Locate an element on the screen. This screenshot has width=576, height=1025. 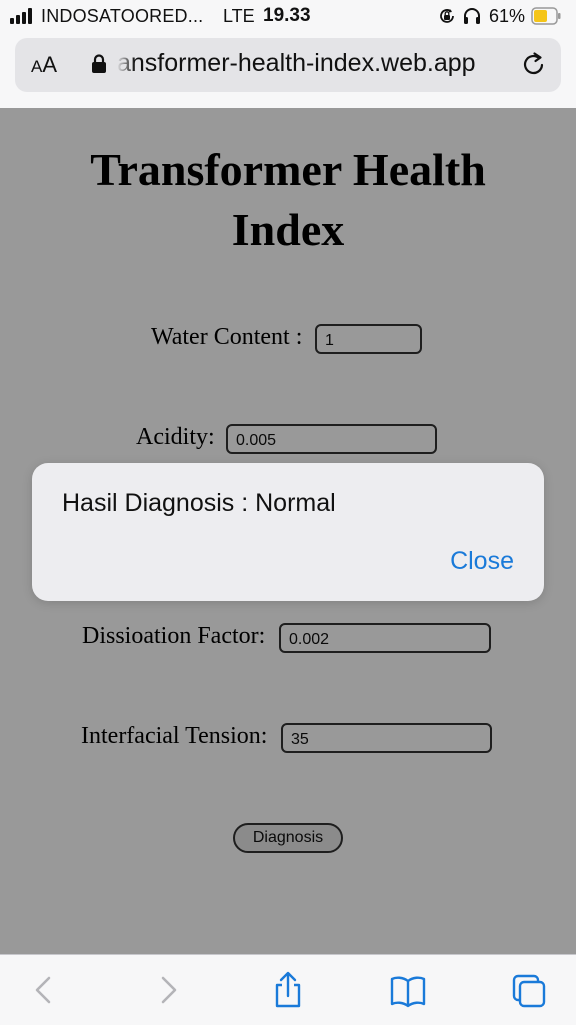
status-bar: INDOSATOORED... LTE 19.33 61% is located at coordinates (288, 17).